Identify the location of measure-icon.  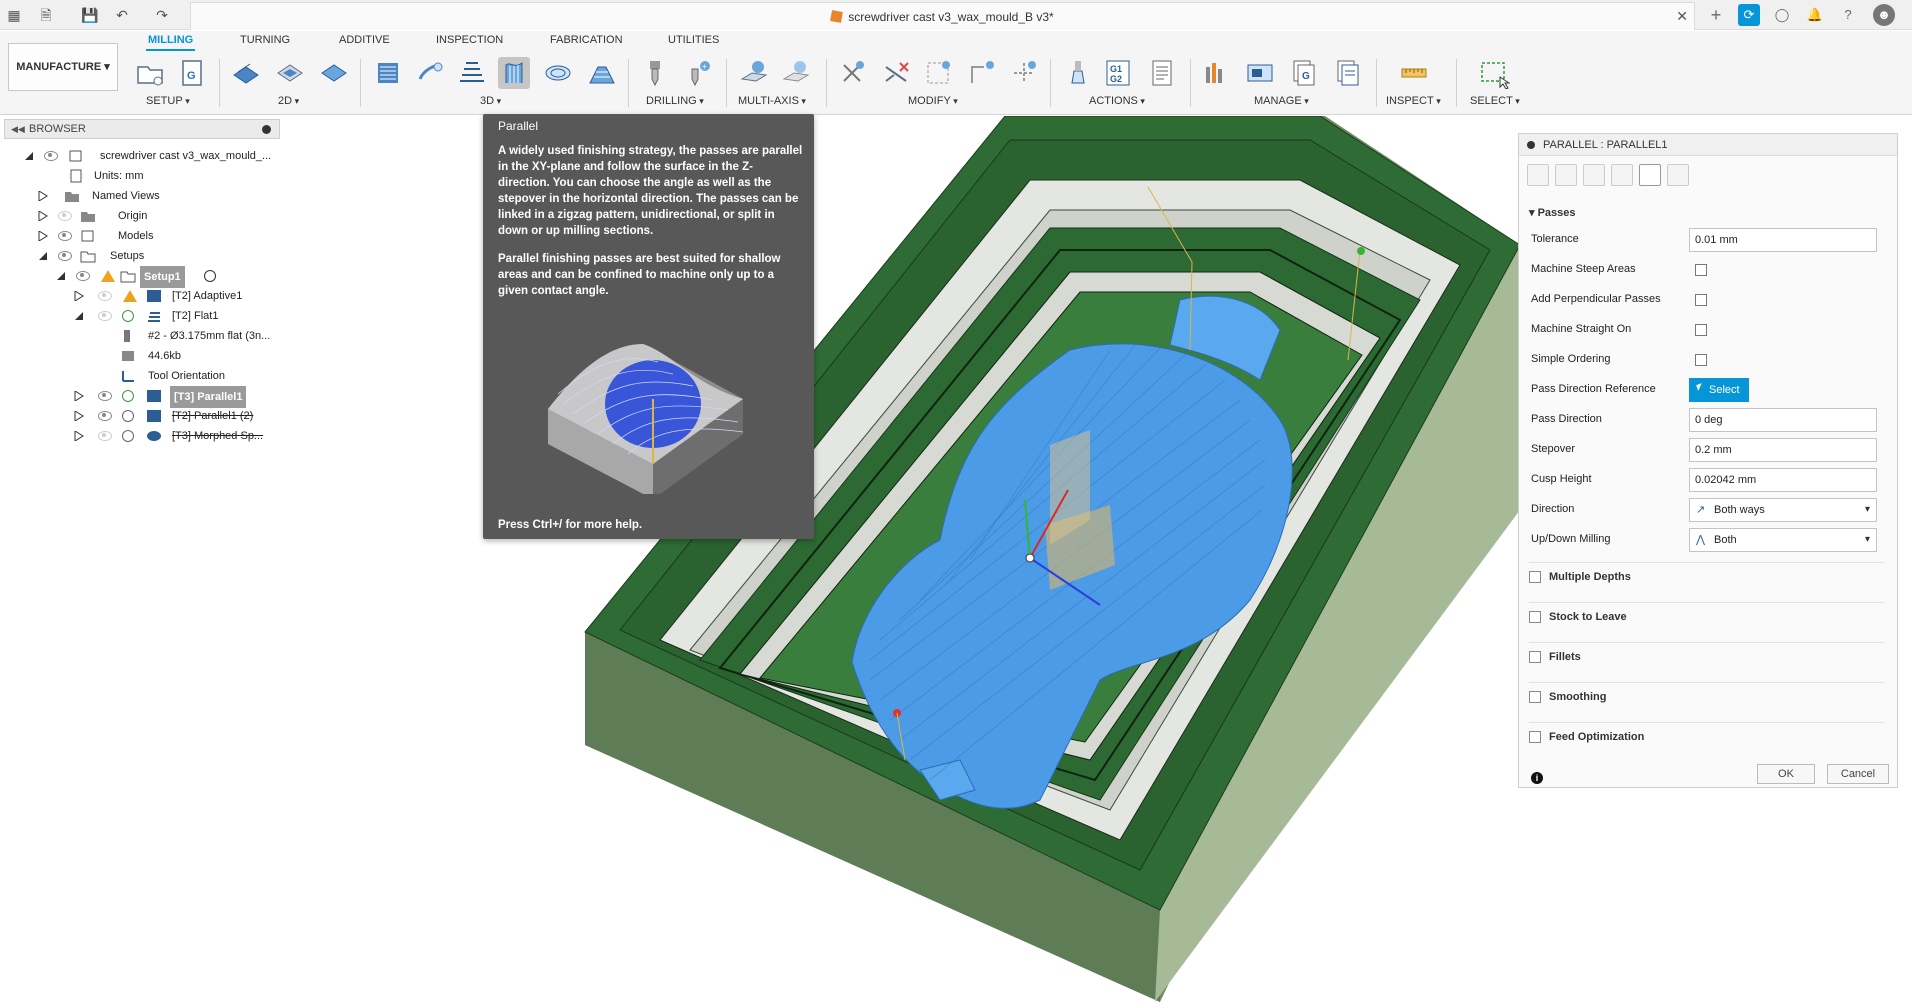
(1414, 73).